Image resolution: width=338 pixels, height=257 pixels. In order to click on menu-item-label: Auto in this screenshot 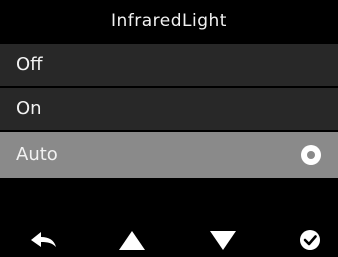, I will do `click(37, 154)`.